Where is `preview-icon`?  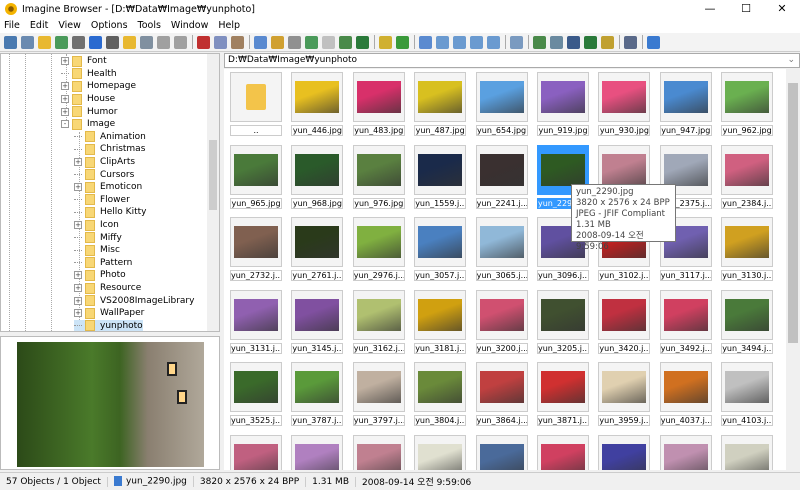
preview-icon is located at coordinates (345, 42).